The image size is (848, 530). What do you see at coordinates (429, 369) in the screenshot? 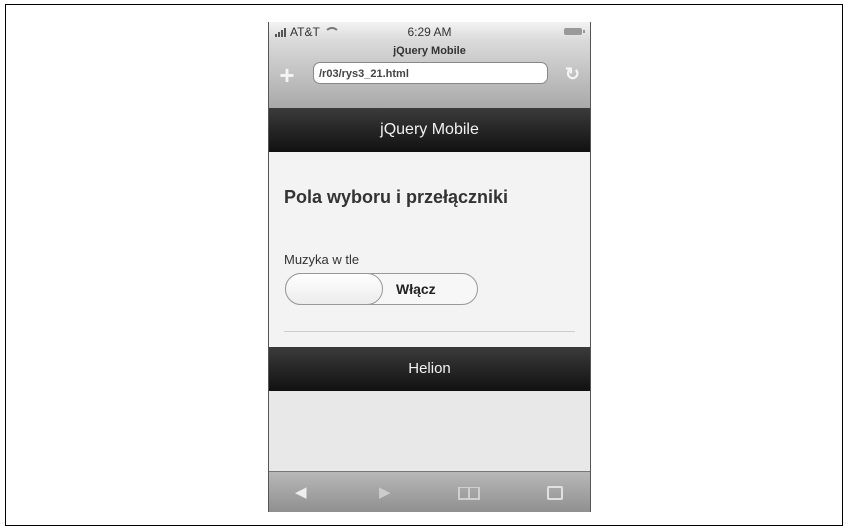
I see `app-footer: Helion` at bounding box center [429, 369].